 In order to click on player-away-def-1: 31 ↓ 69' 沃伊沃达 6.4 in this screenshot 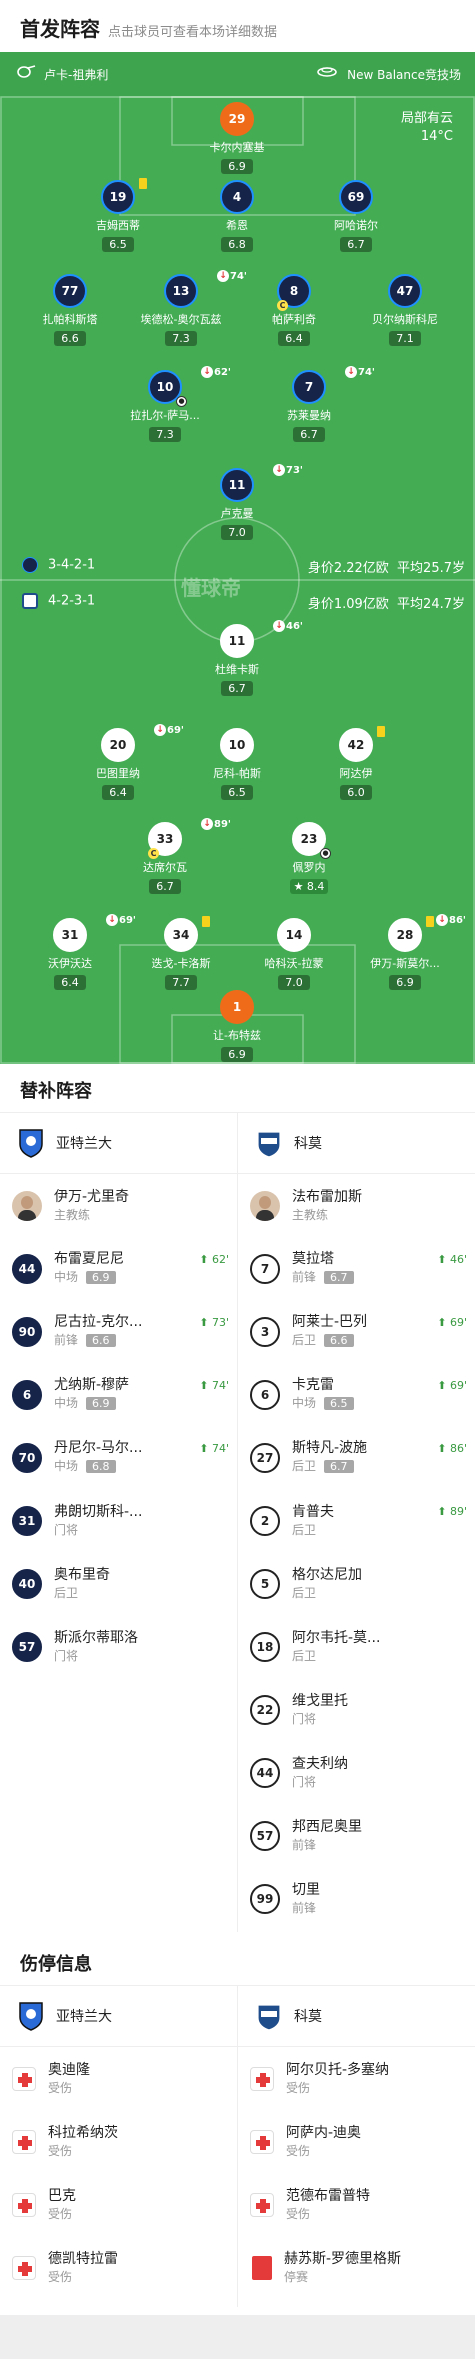, I will do `click(80, 952)`.